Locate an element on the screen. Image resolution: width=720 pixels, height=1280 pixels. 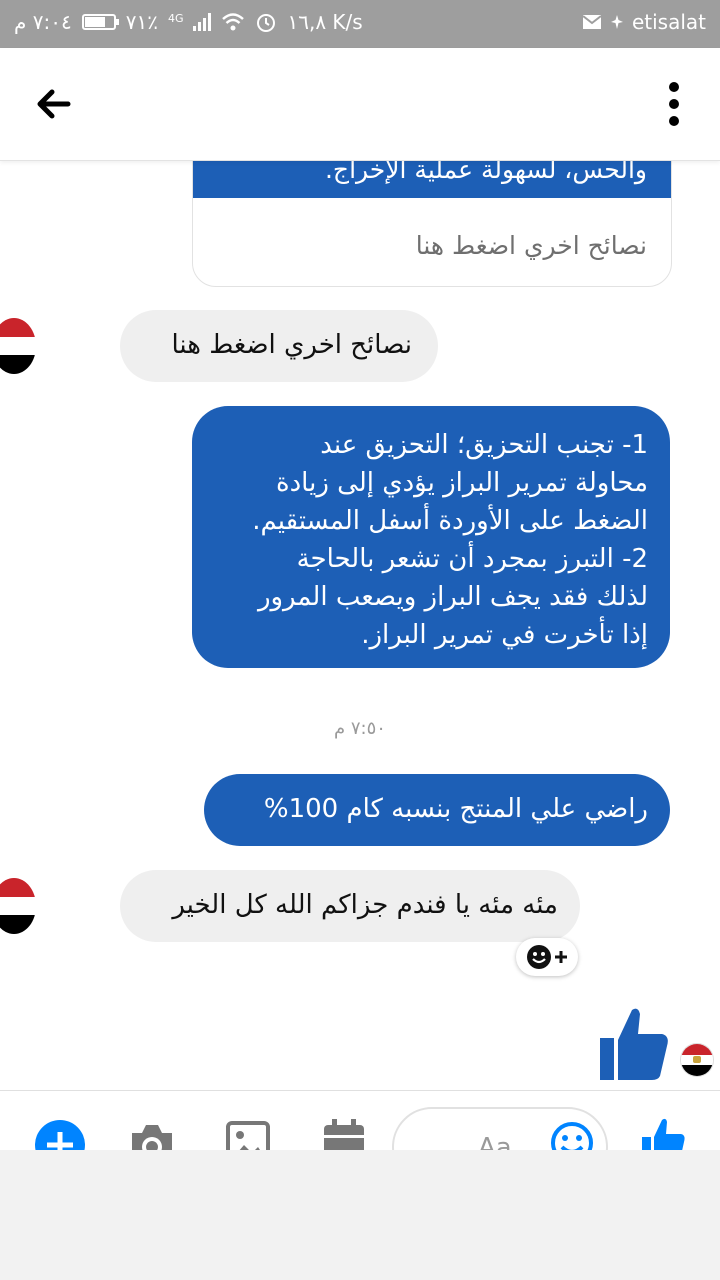
battery-icon is located at coordinates (100, 22).